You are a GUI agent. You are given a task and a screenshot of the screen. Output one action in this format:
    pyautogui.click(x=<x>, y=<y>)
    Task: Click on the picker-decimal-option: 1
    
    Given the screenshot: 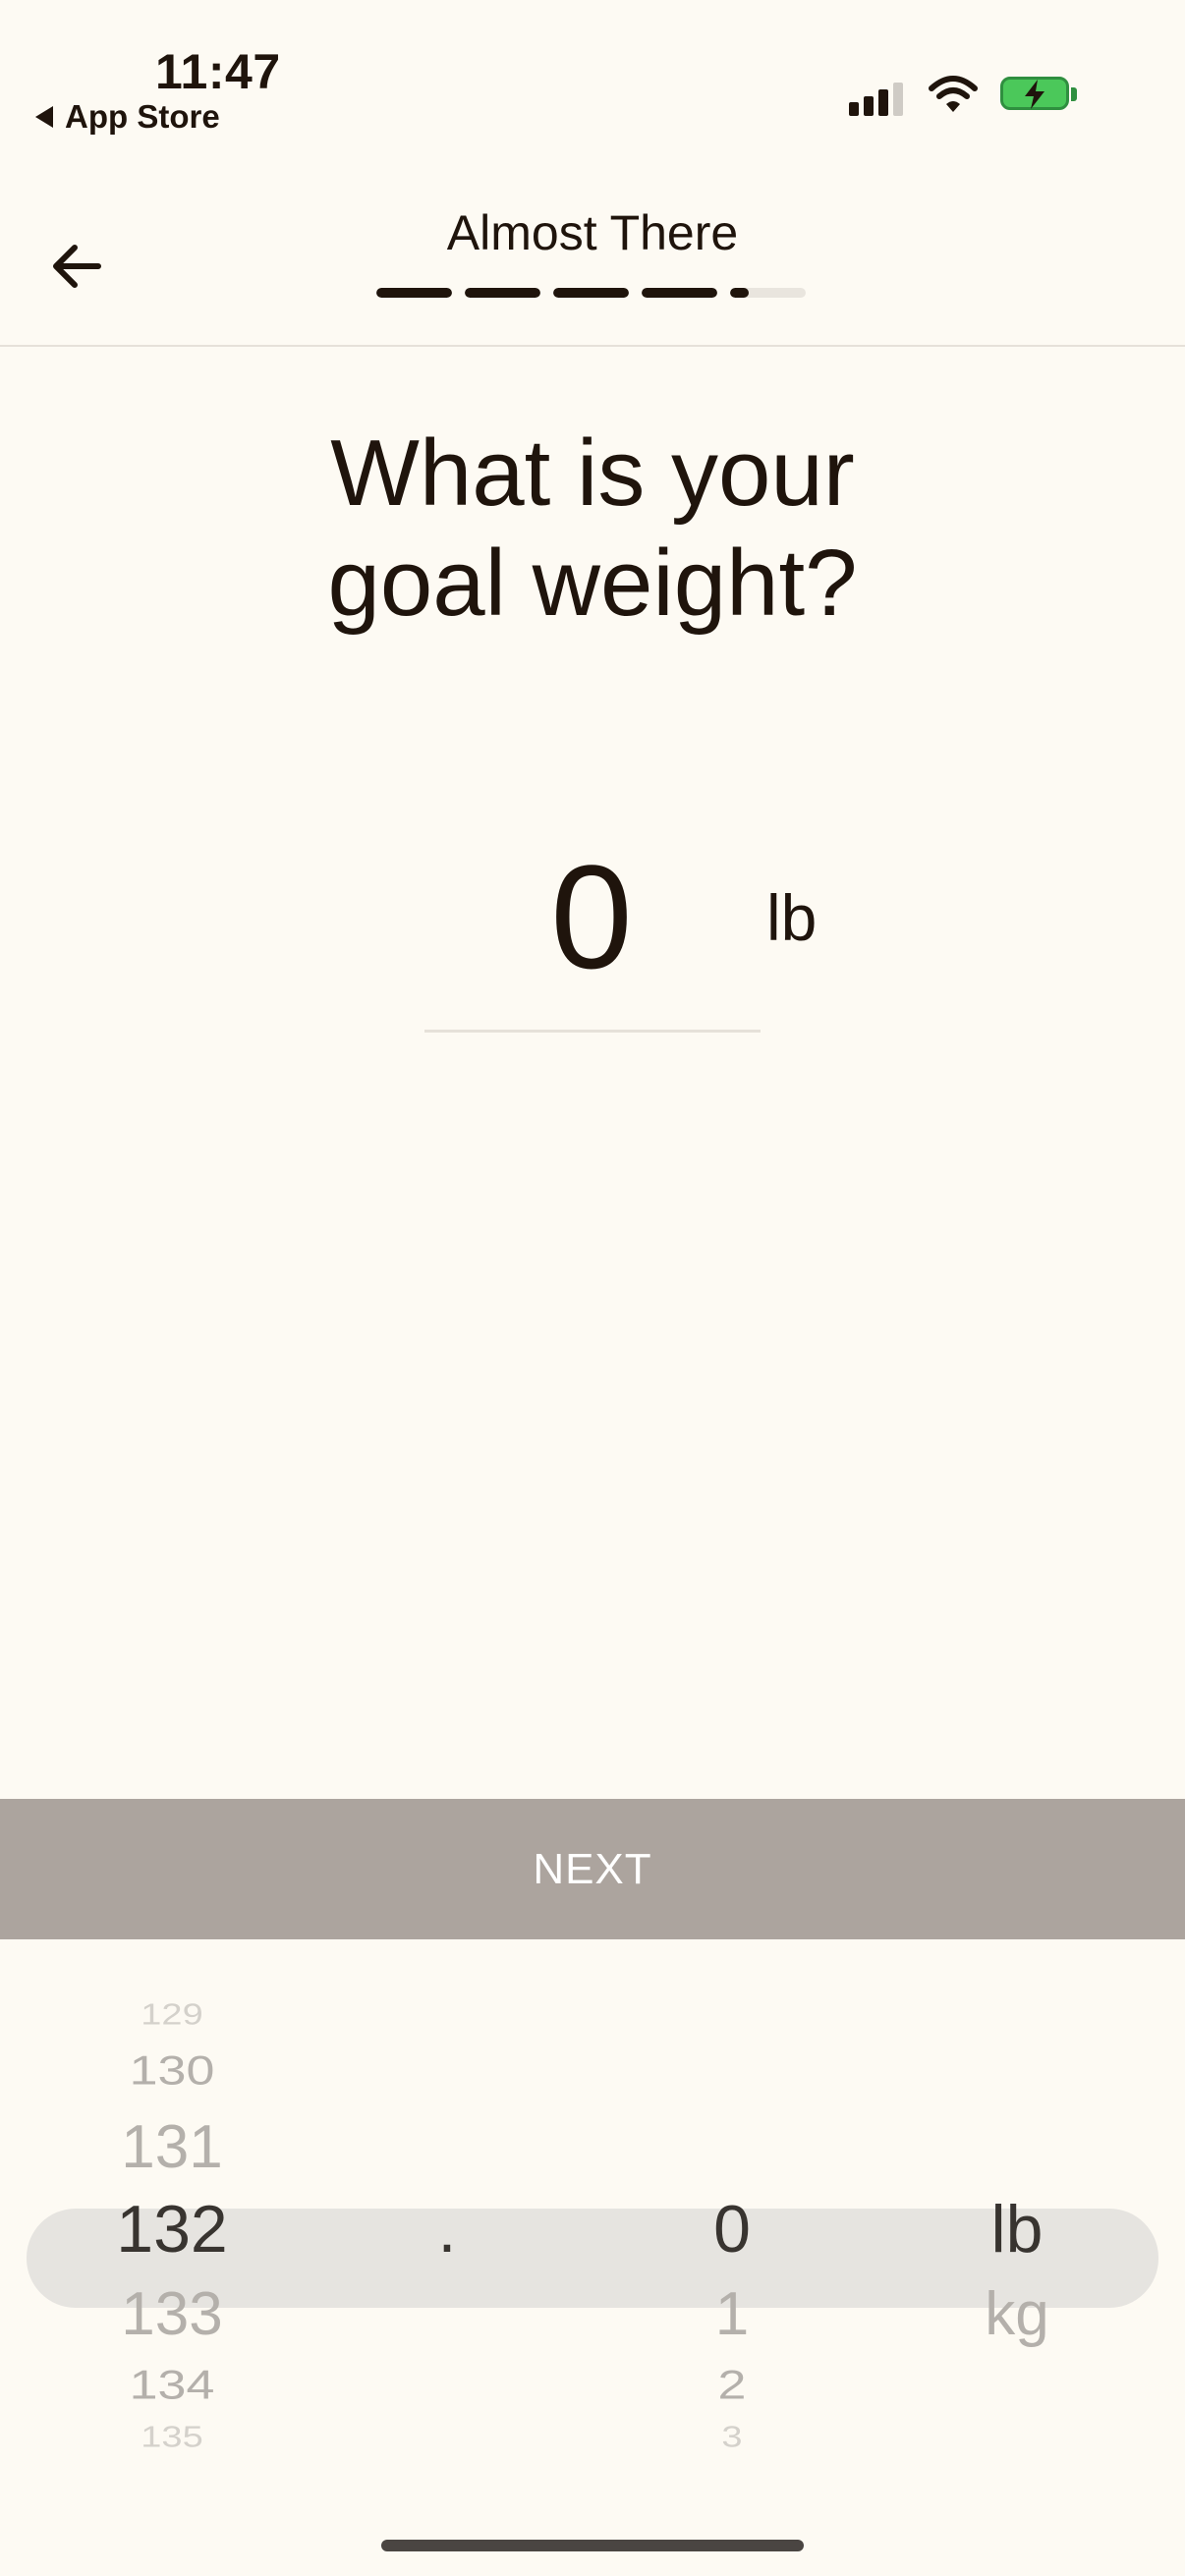 What is the action you would take?
    pyautogui.click(x=732, y=2314)
    